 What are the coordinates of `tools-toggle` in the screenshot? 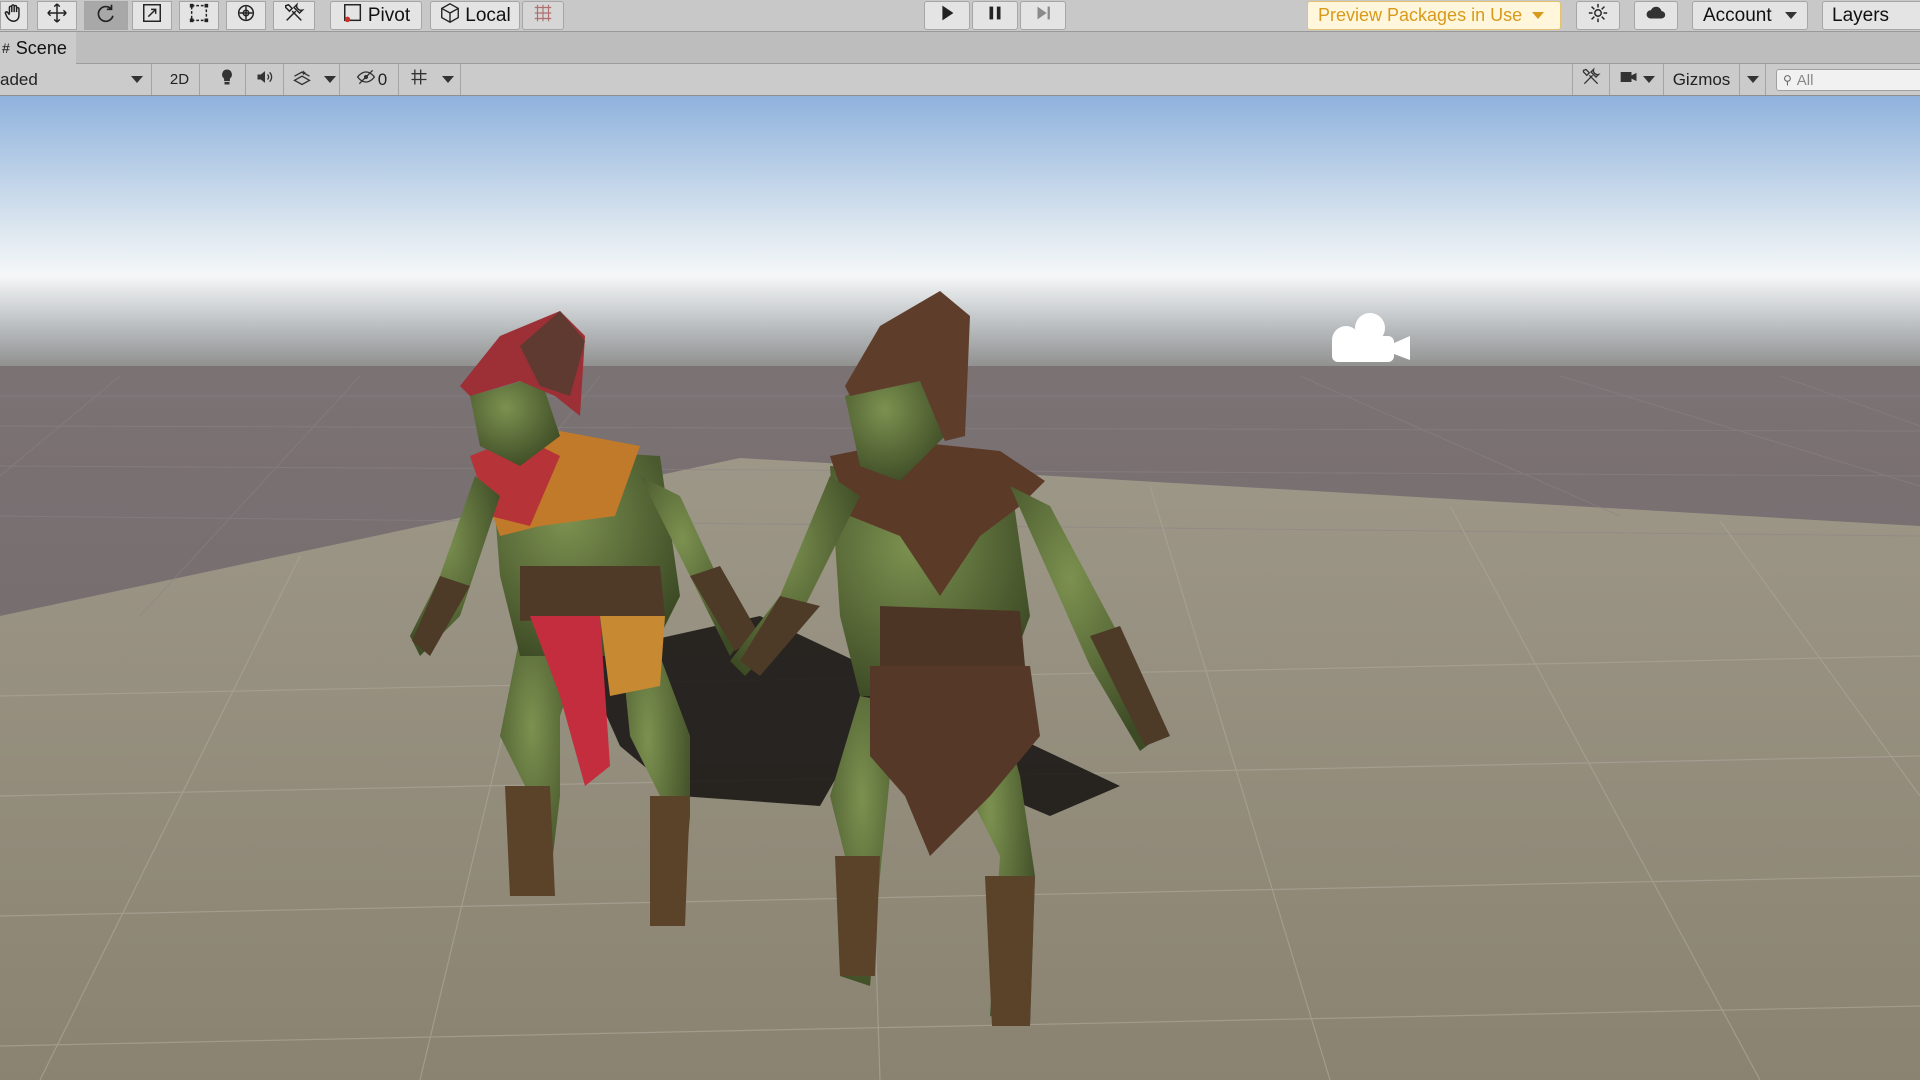 It's located at (1591, 79).